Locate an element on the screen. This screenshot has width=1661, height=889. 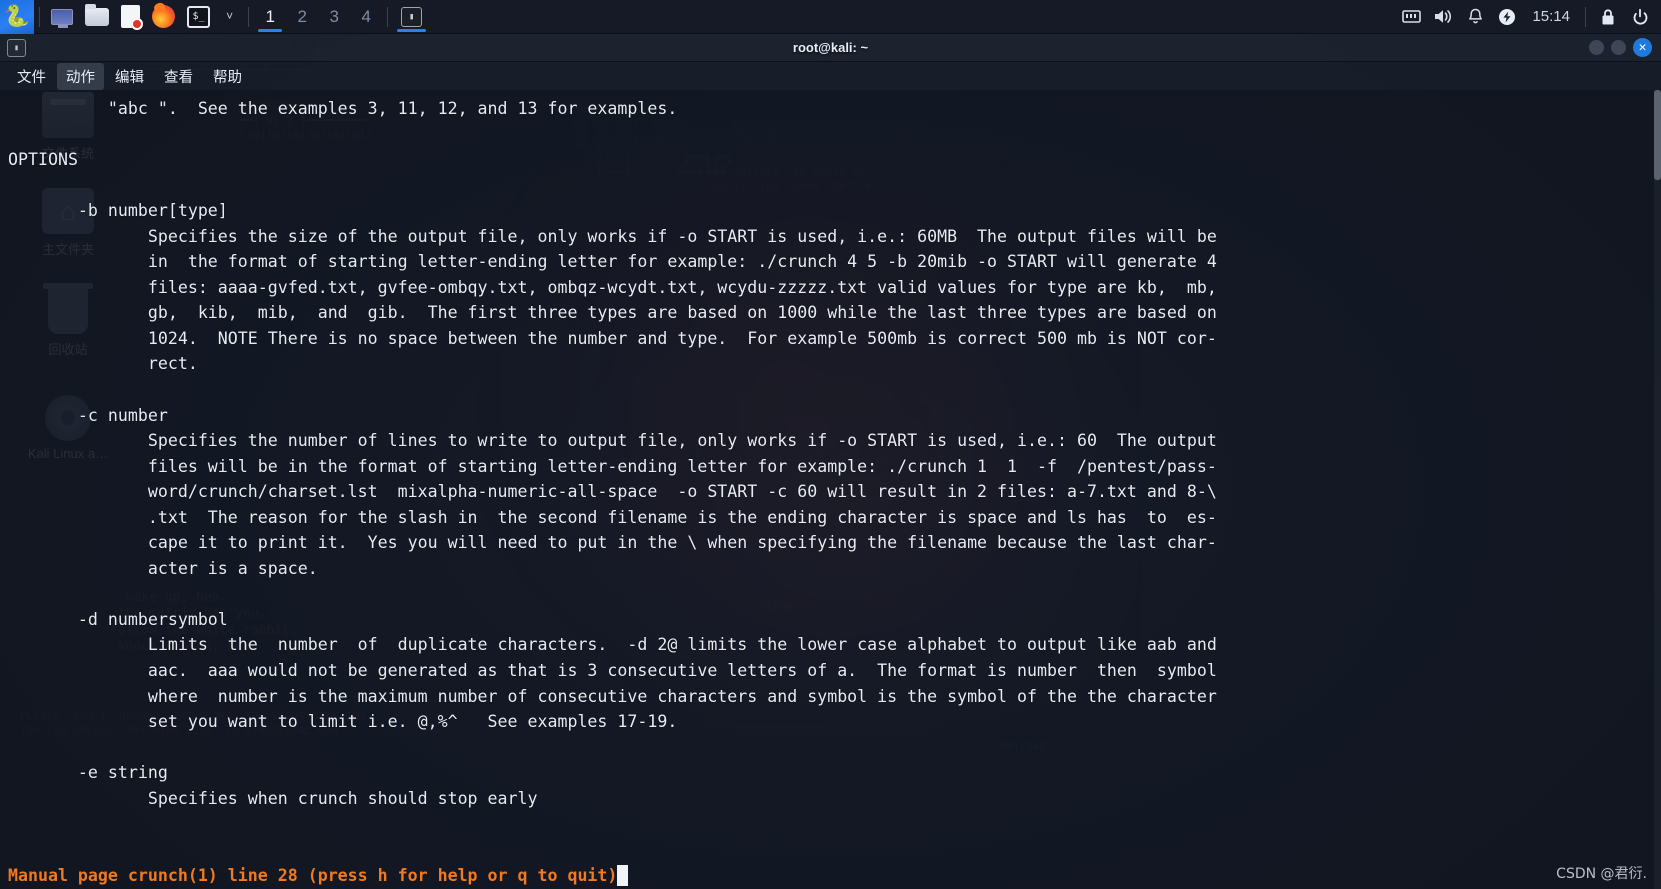
window-titlebar: ▮ root@kali: ~ ✕ is located at coordinates (830, 48).